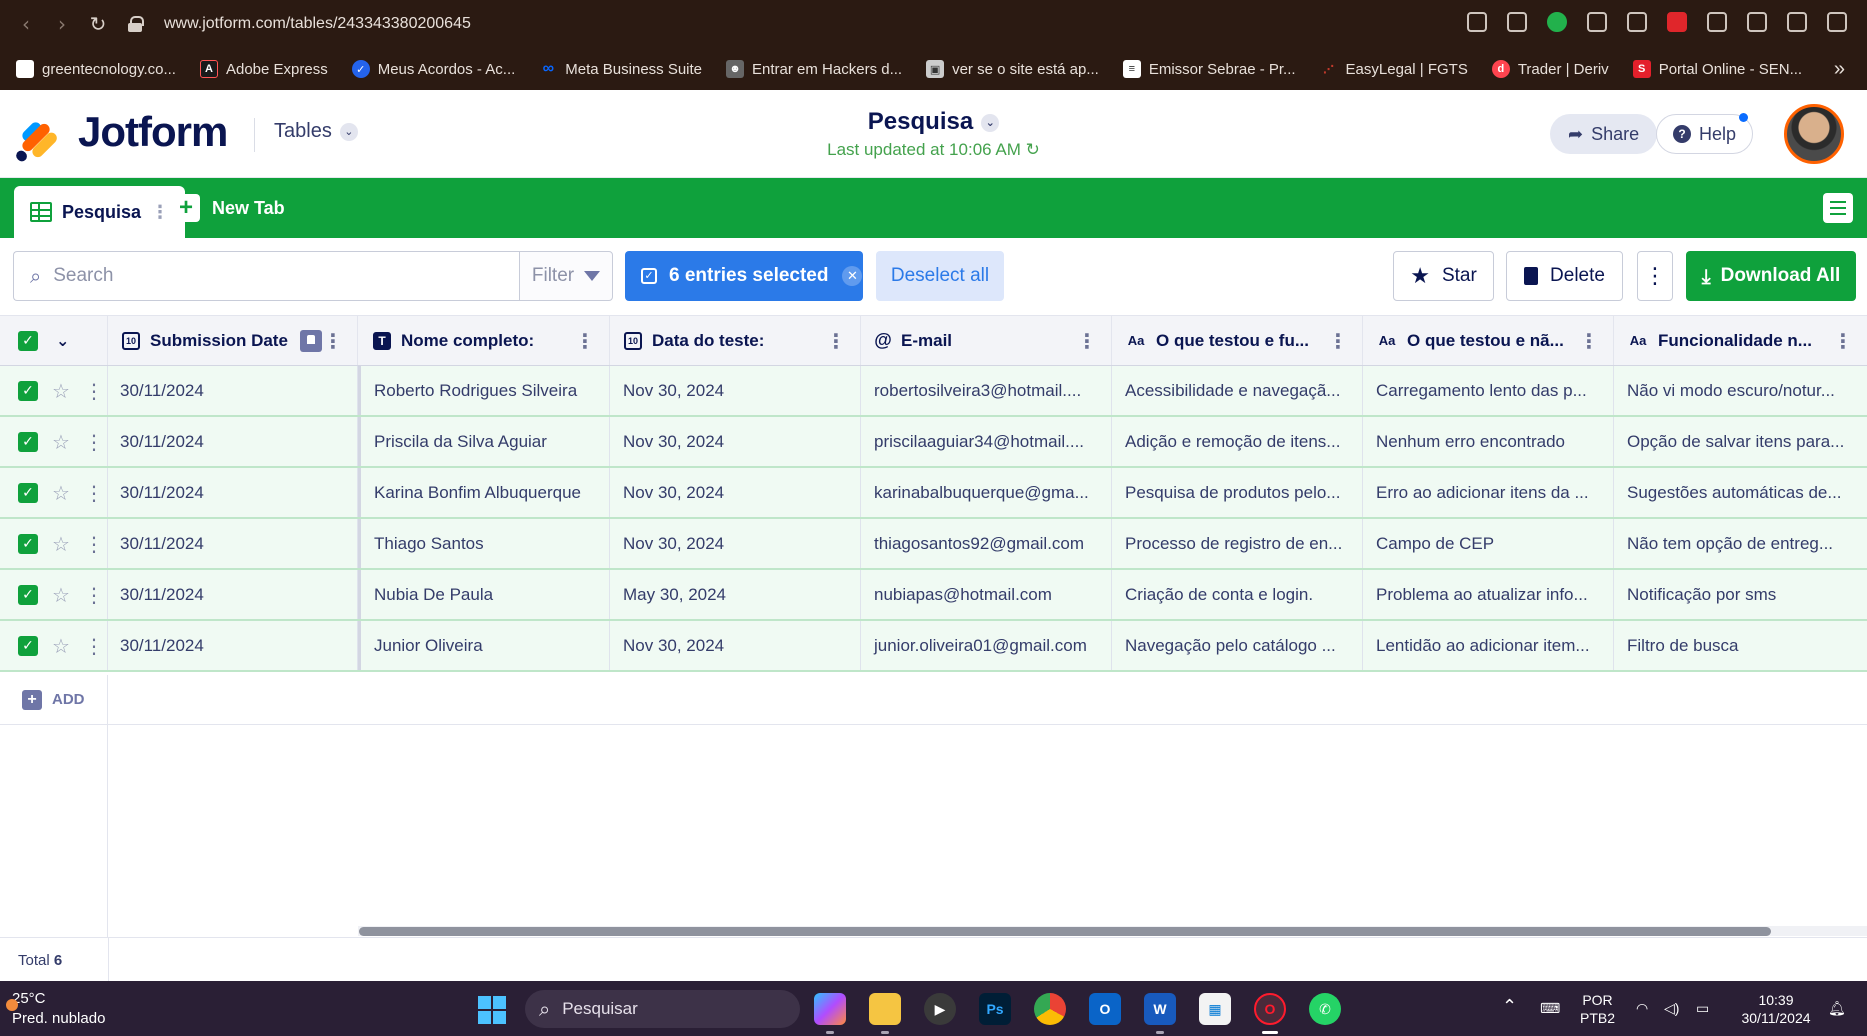 This screenshot has width=1867, height=1036. I want to click on clock: 10:39 30/11/2024, so click(1776, 1009).